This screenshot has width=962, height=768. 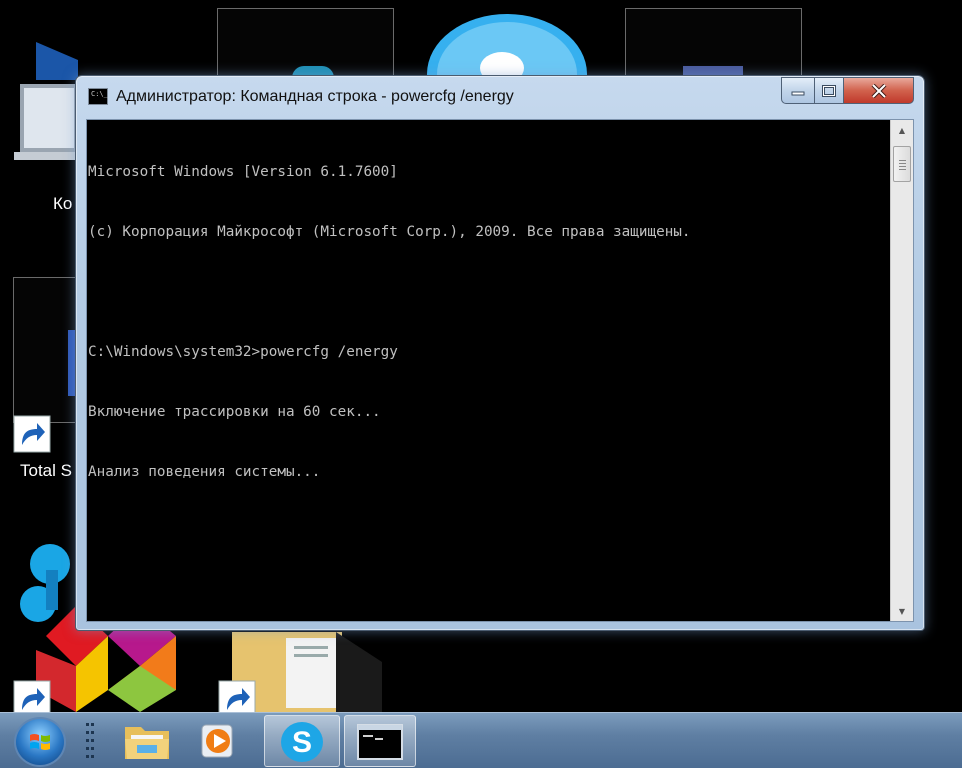 I want to click on cmd-icon: C:\_, so click(x=98, y=96).